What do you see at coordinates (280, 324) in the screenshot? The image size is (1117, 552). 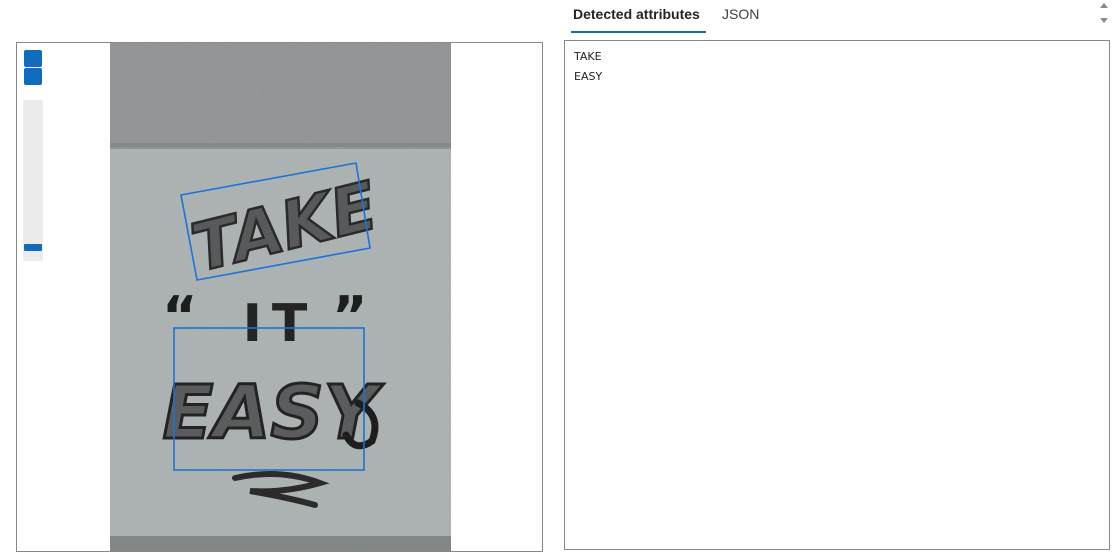 I see `graffiti-it-text: IT` at bounding box center [280, 324].